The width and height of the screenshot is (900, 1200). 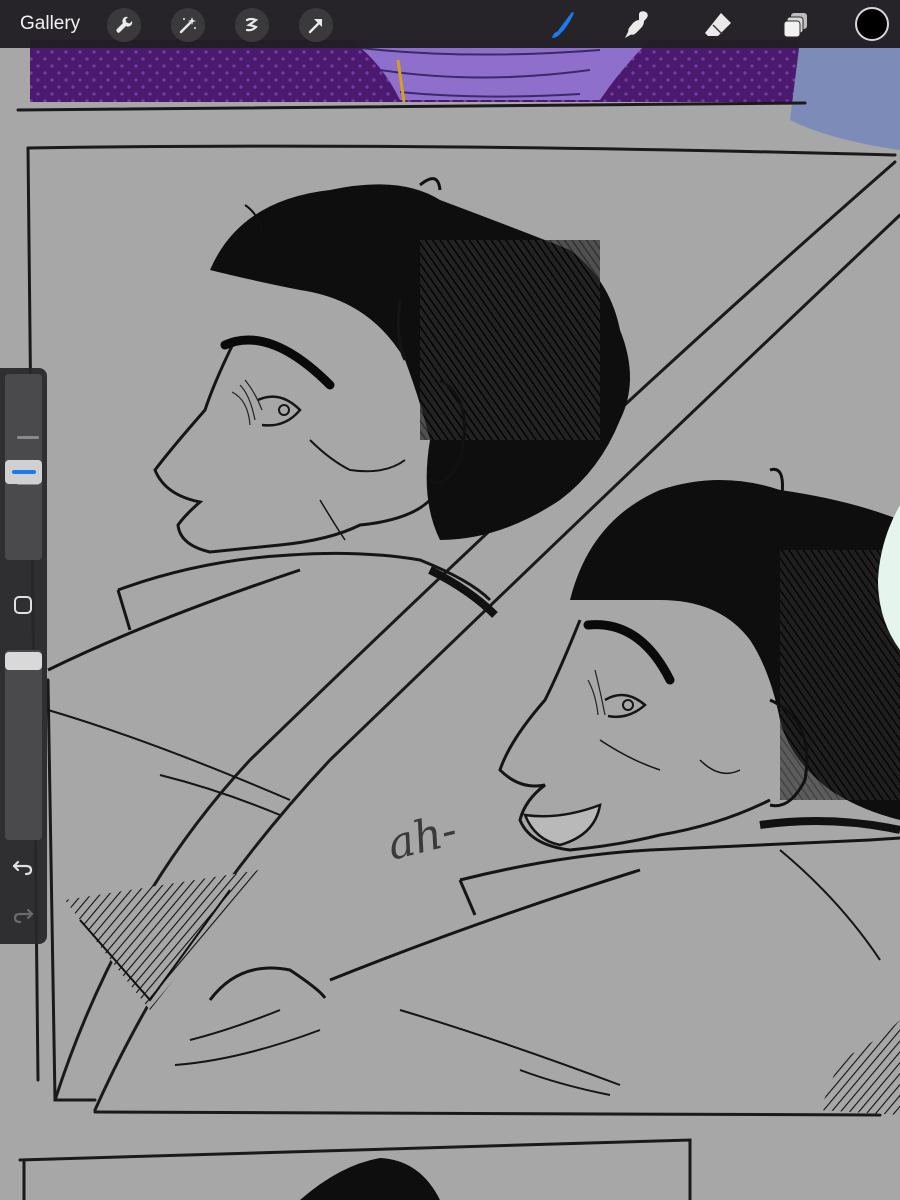 I want to click on brush-size-slider, so click(x=23, y=467).